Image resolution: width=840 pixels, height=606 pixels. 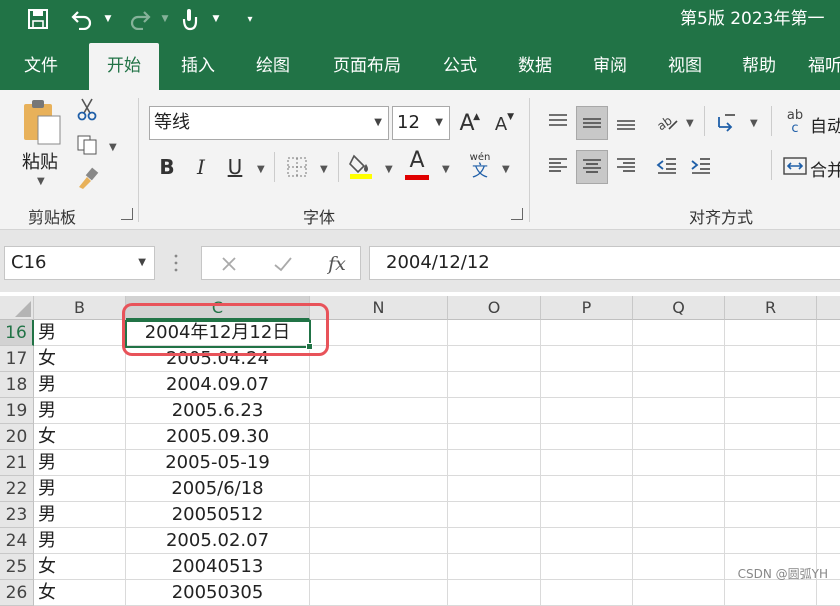 I want to click on font-color-button: A, so click(x=417, y=166).